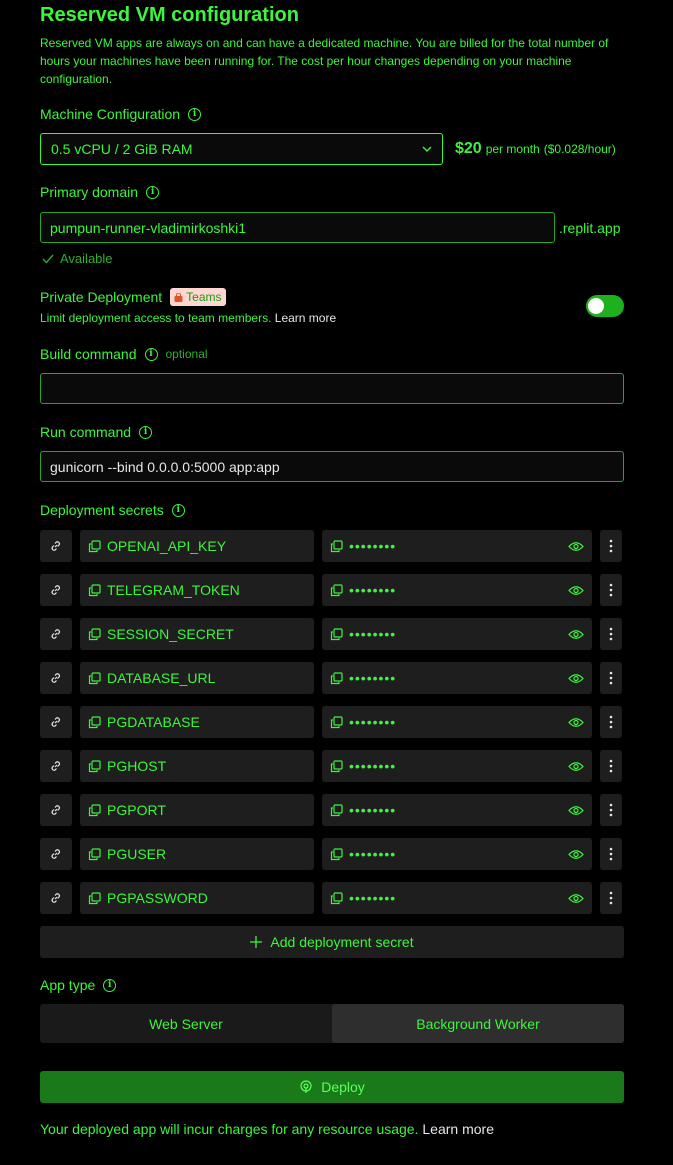 The height and width of the screenshot is (1165, 673). Describe the element at coordinates (241, 149) in the screenshot. I see `machine-config-select: 0.5 vCPU / 2 GiB RAM` at that location.